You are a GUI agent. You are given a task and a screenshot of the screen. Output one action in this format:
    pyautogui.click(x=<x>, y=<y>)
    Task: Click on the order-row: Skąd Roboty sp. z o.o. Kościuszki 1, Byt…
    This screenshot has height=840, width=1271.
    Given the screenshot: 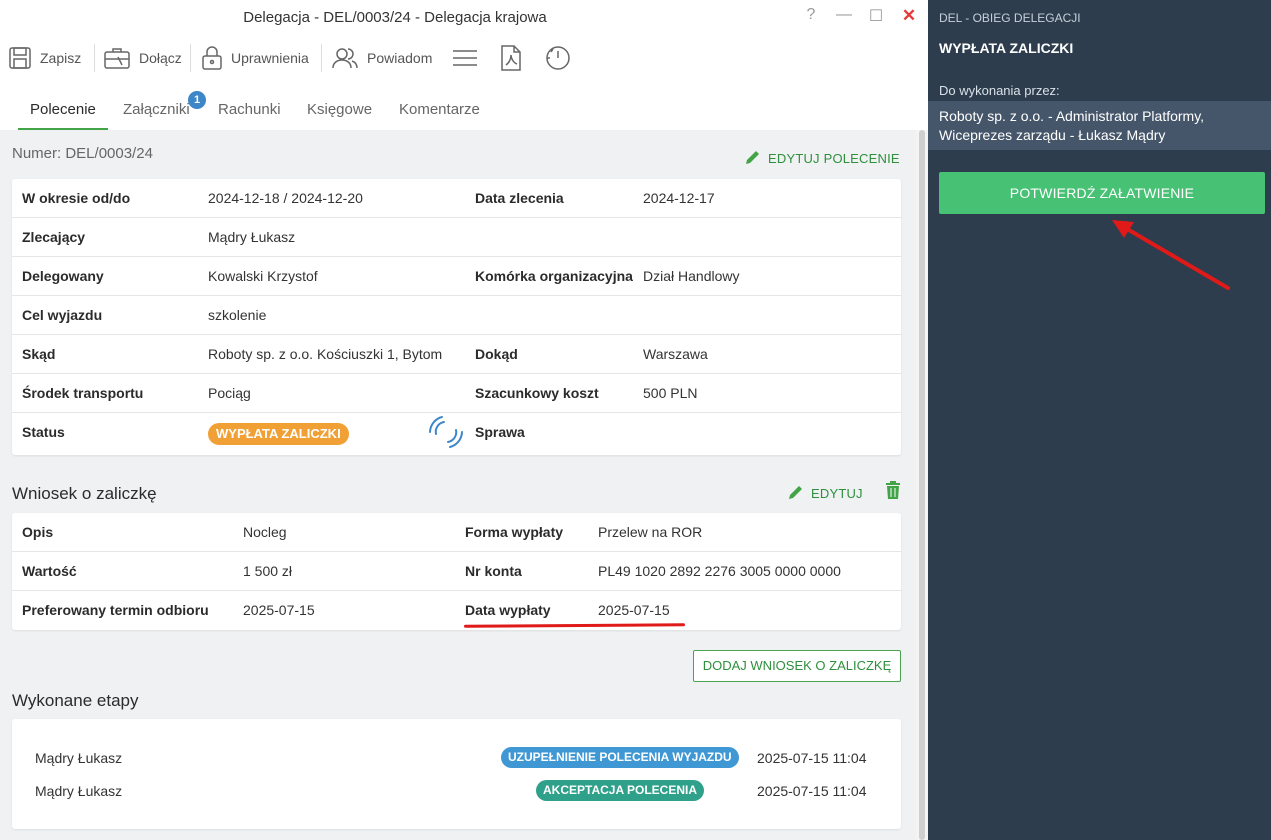 What is the action you would take?
    pyautogui.click(x=456, y=354)
    